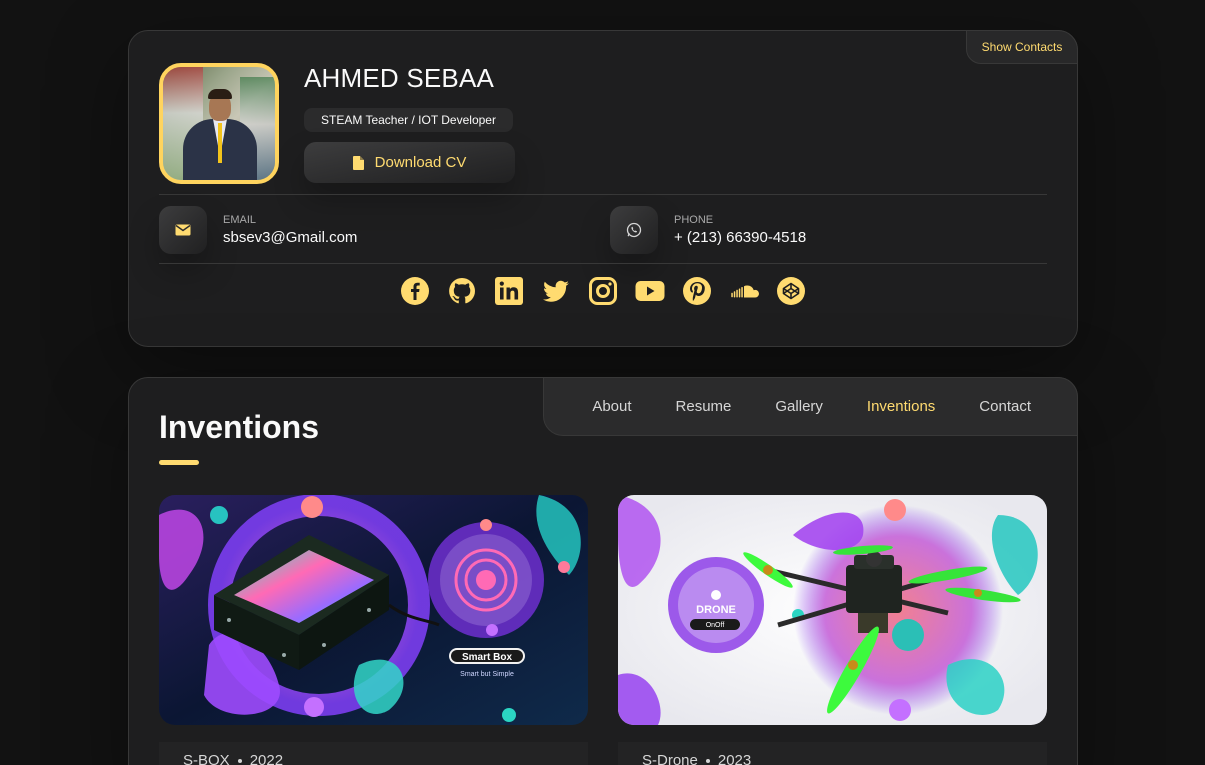 Image resolution: width=1205 pixels, height=765 pixels. What do you see at coordinates (832, 610) in the screenshot?
I see `project-image-sdrone: DRONE OnOff` at bounding box center [832, 610].